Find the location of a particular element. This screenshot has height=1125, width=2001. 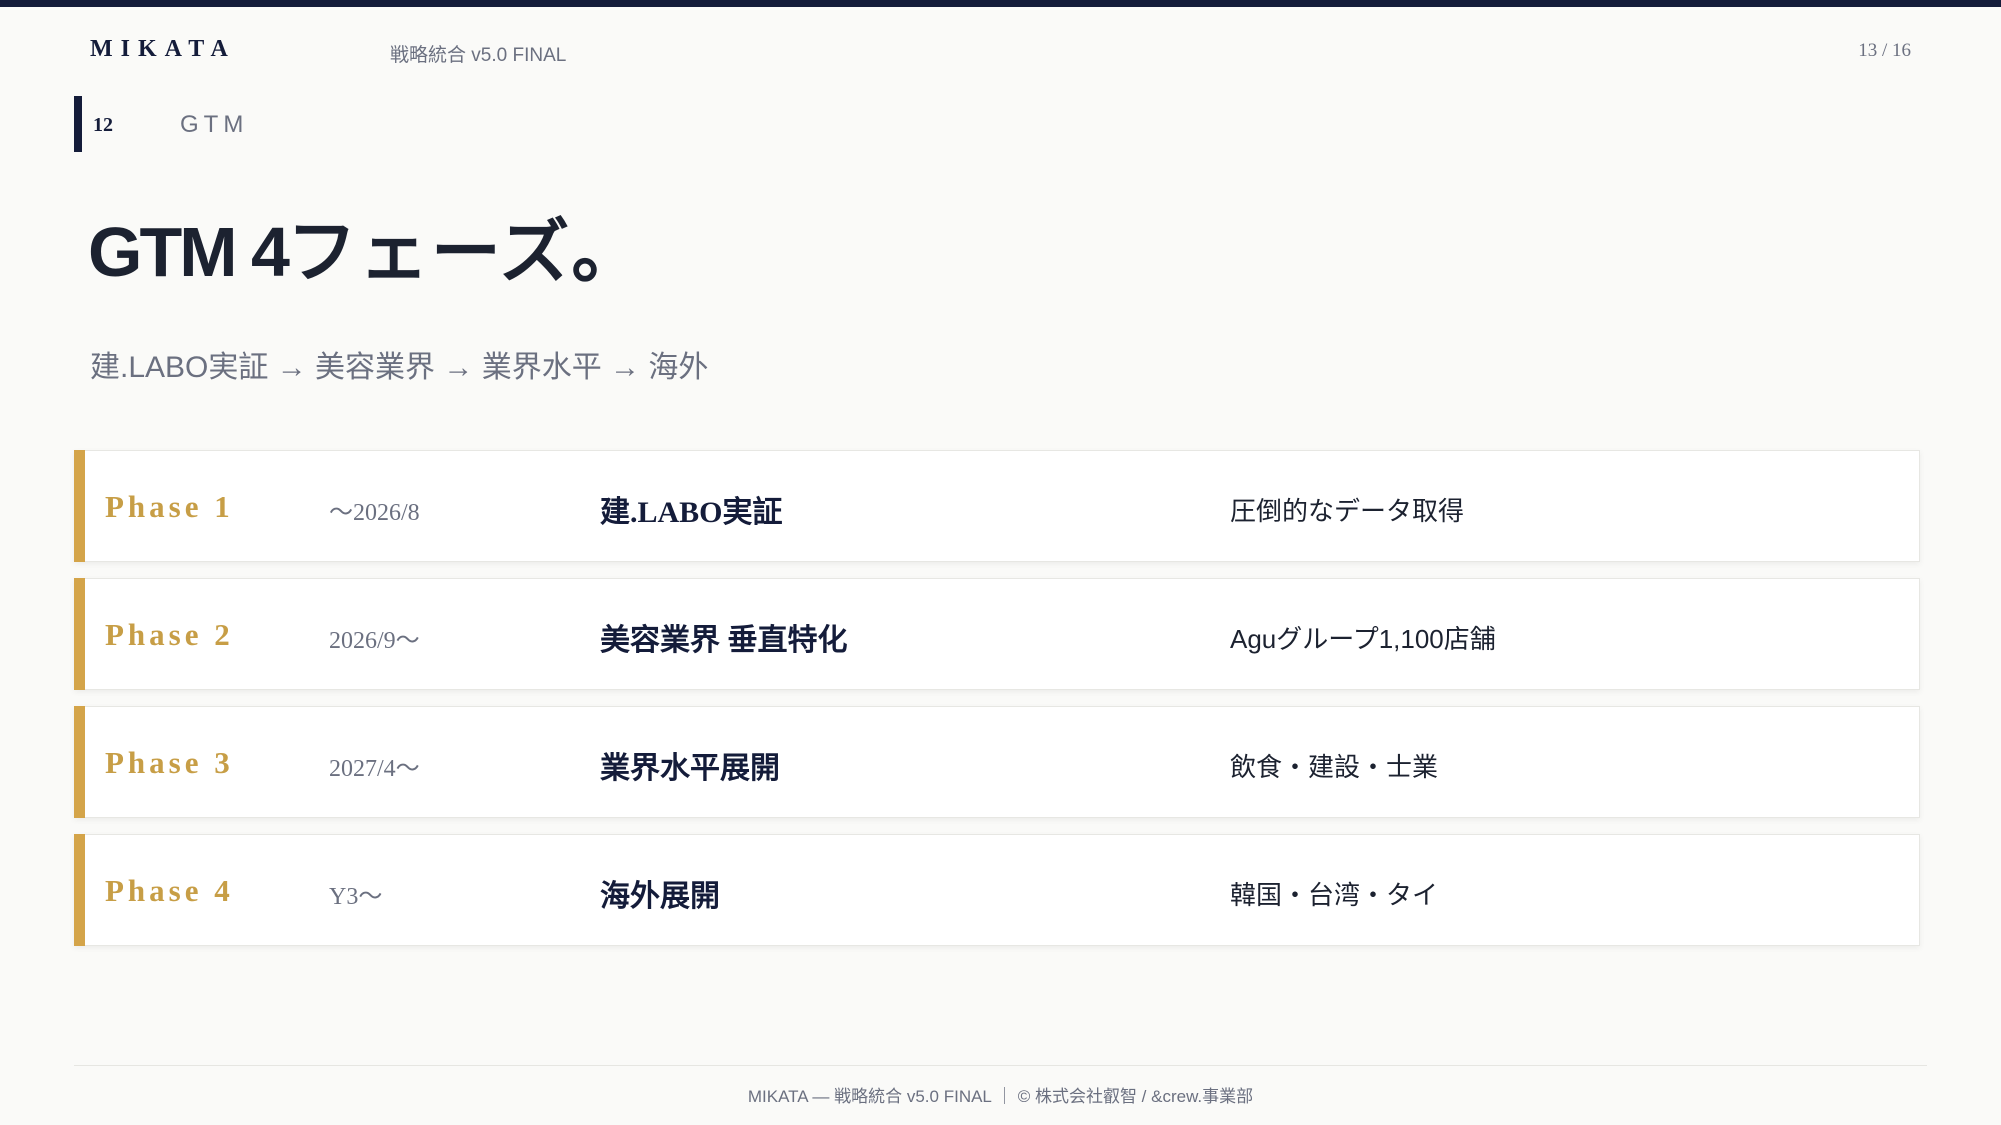

page-title: GTM 4フェーズ。 is located at coordinates (365, 246).